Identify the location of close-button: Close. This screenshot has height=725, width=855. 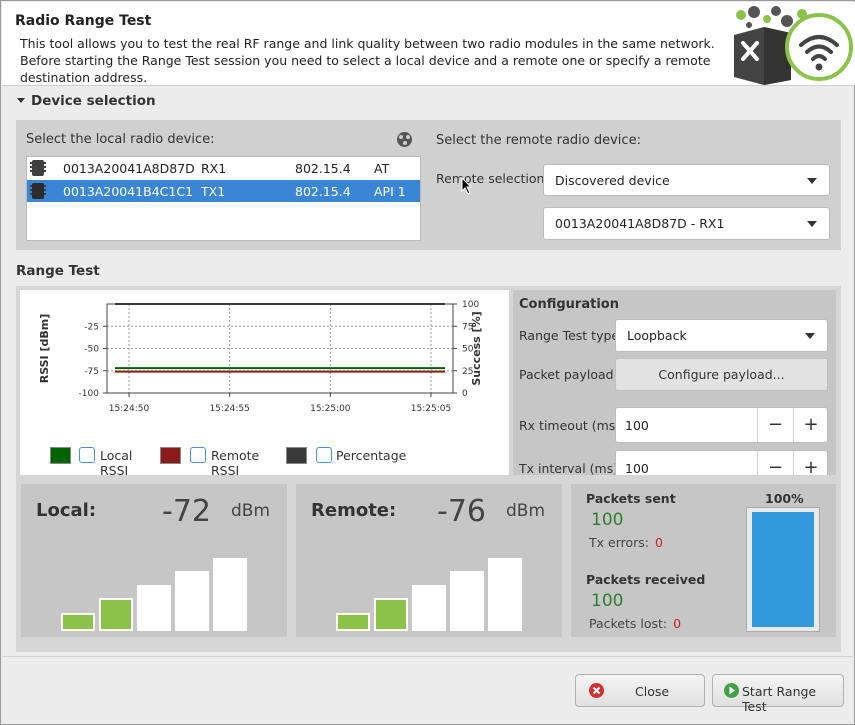
(640, 690).